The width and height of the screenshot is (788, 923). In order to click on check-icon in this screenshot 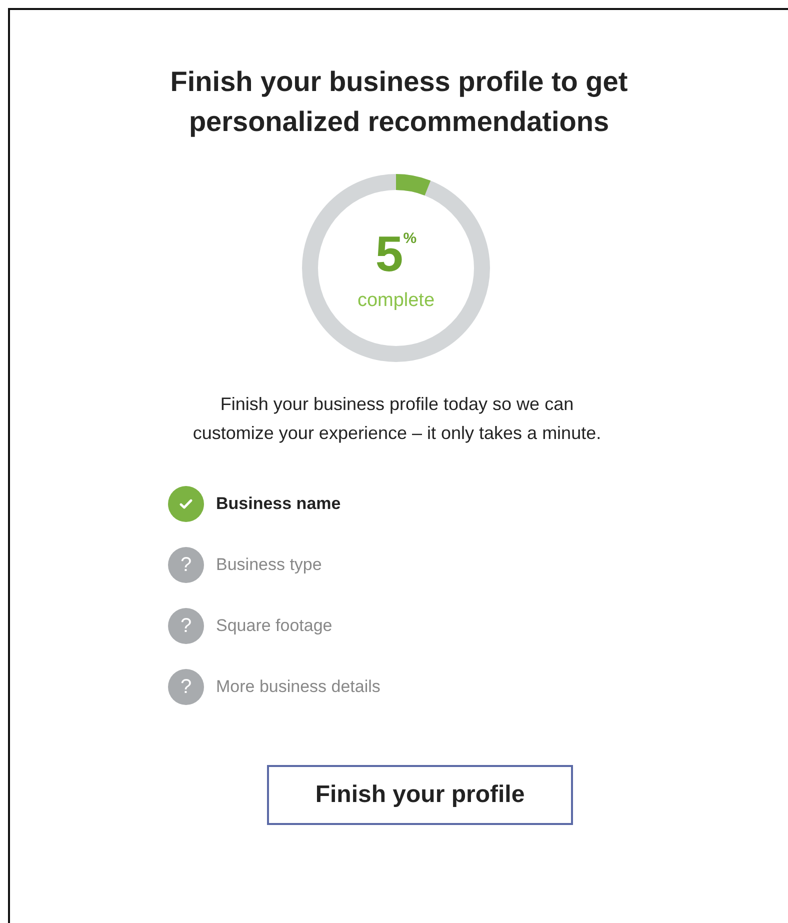, I will do `click(186, 504)`.